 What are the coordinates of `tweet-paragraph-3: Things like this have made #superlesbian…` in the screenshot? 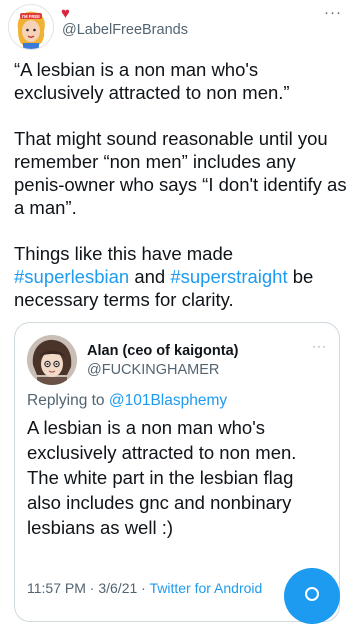 It's located at (181, 276).